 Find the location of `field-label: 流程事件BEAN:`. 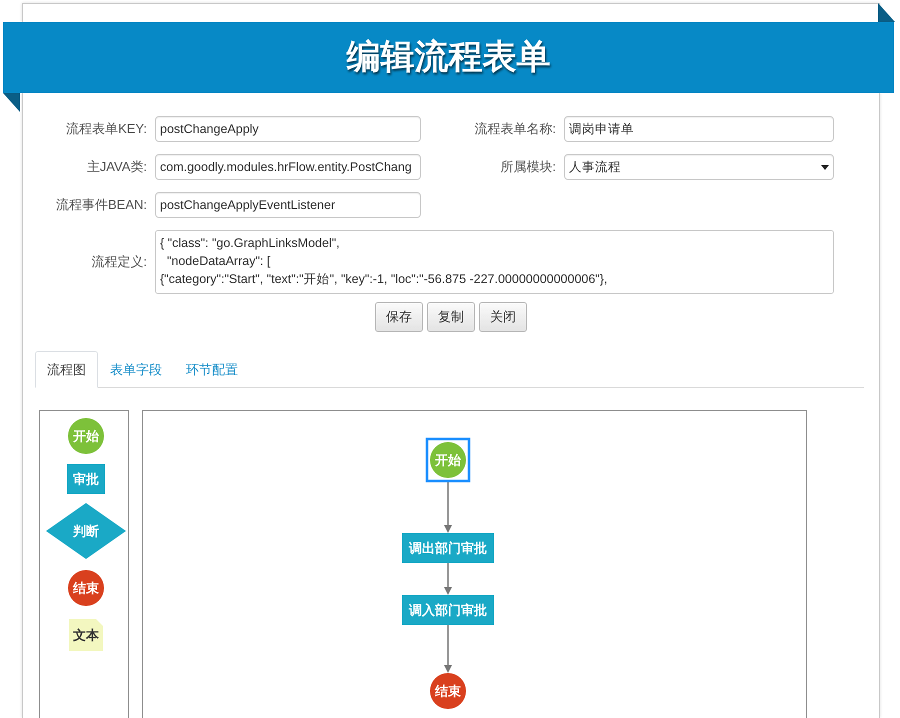

field-label: 流程事件BEAN: is located at coordinates (100, 205).